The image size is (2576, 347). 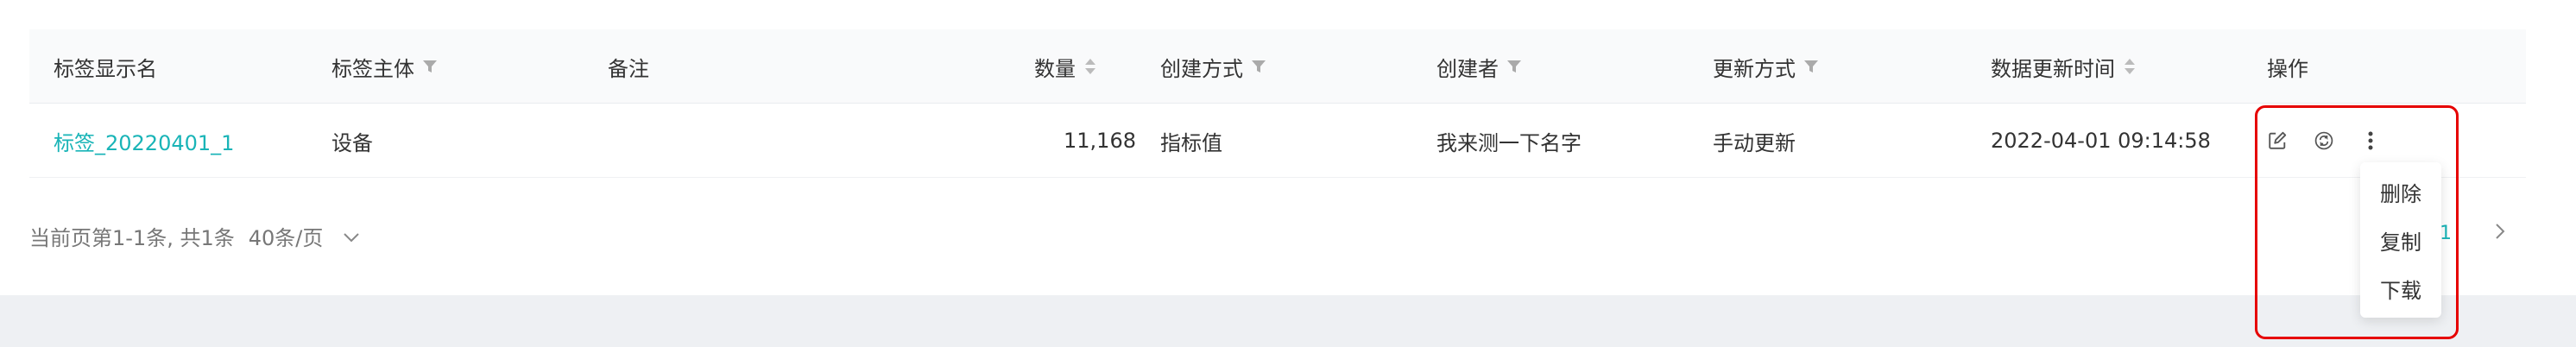 I want to click on pagination-bar: 当前页第1-1条, 共1条 40条/页, so click(x=195, y=236).